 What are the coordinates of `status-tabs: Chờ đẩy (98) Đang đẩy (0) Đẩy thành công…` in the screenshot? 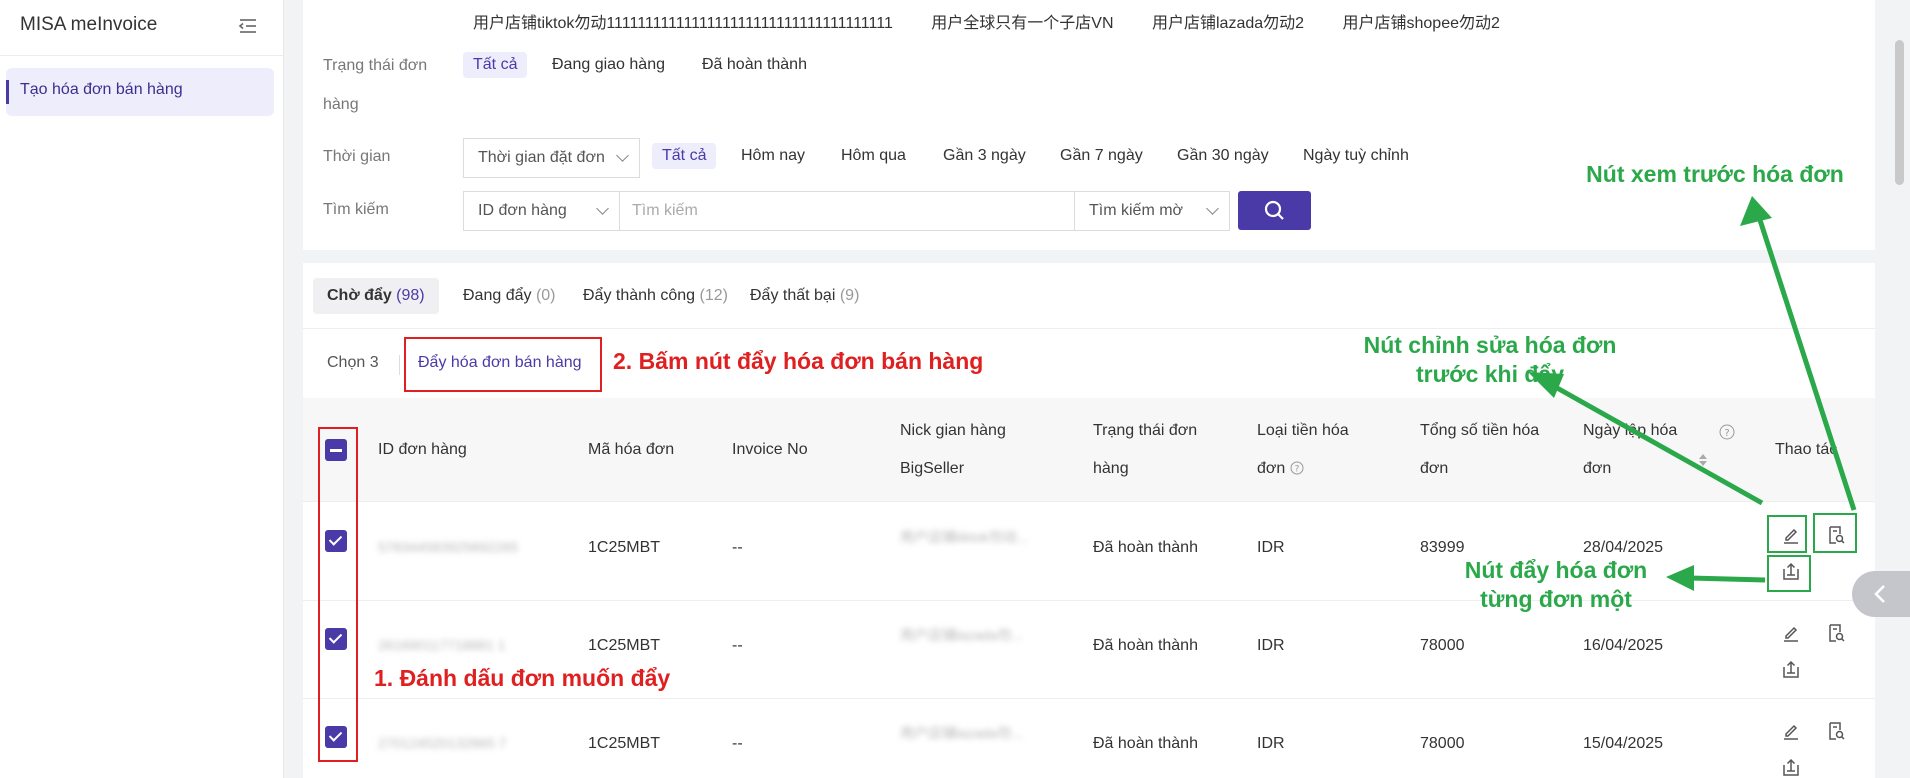 It's located at (1089, 296).